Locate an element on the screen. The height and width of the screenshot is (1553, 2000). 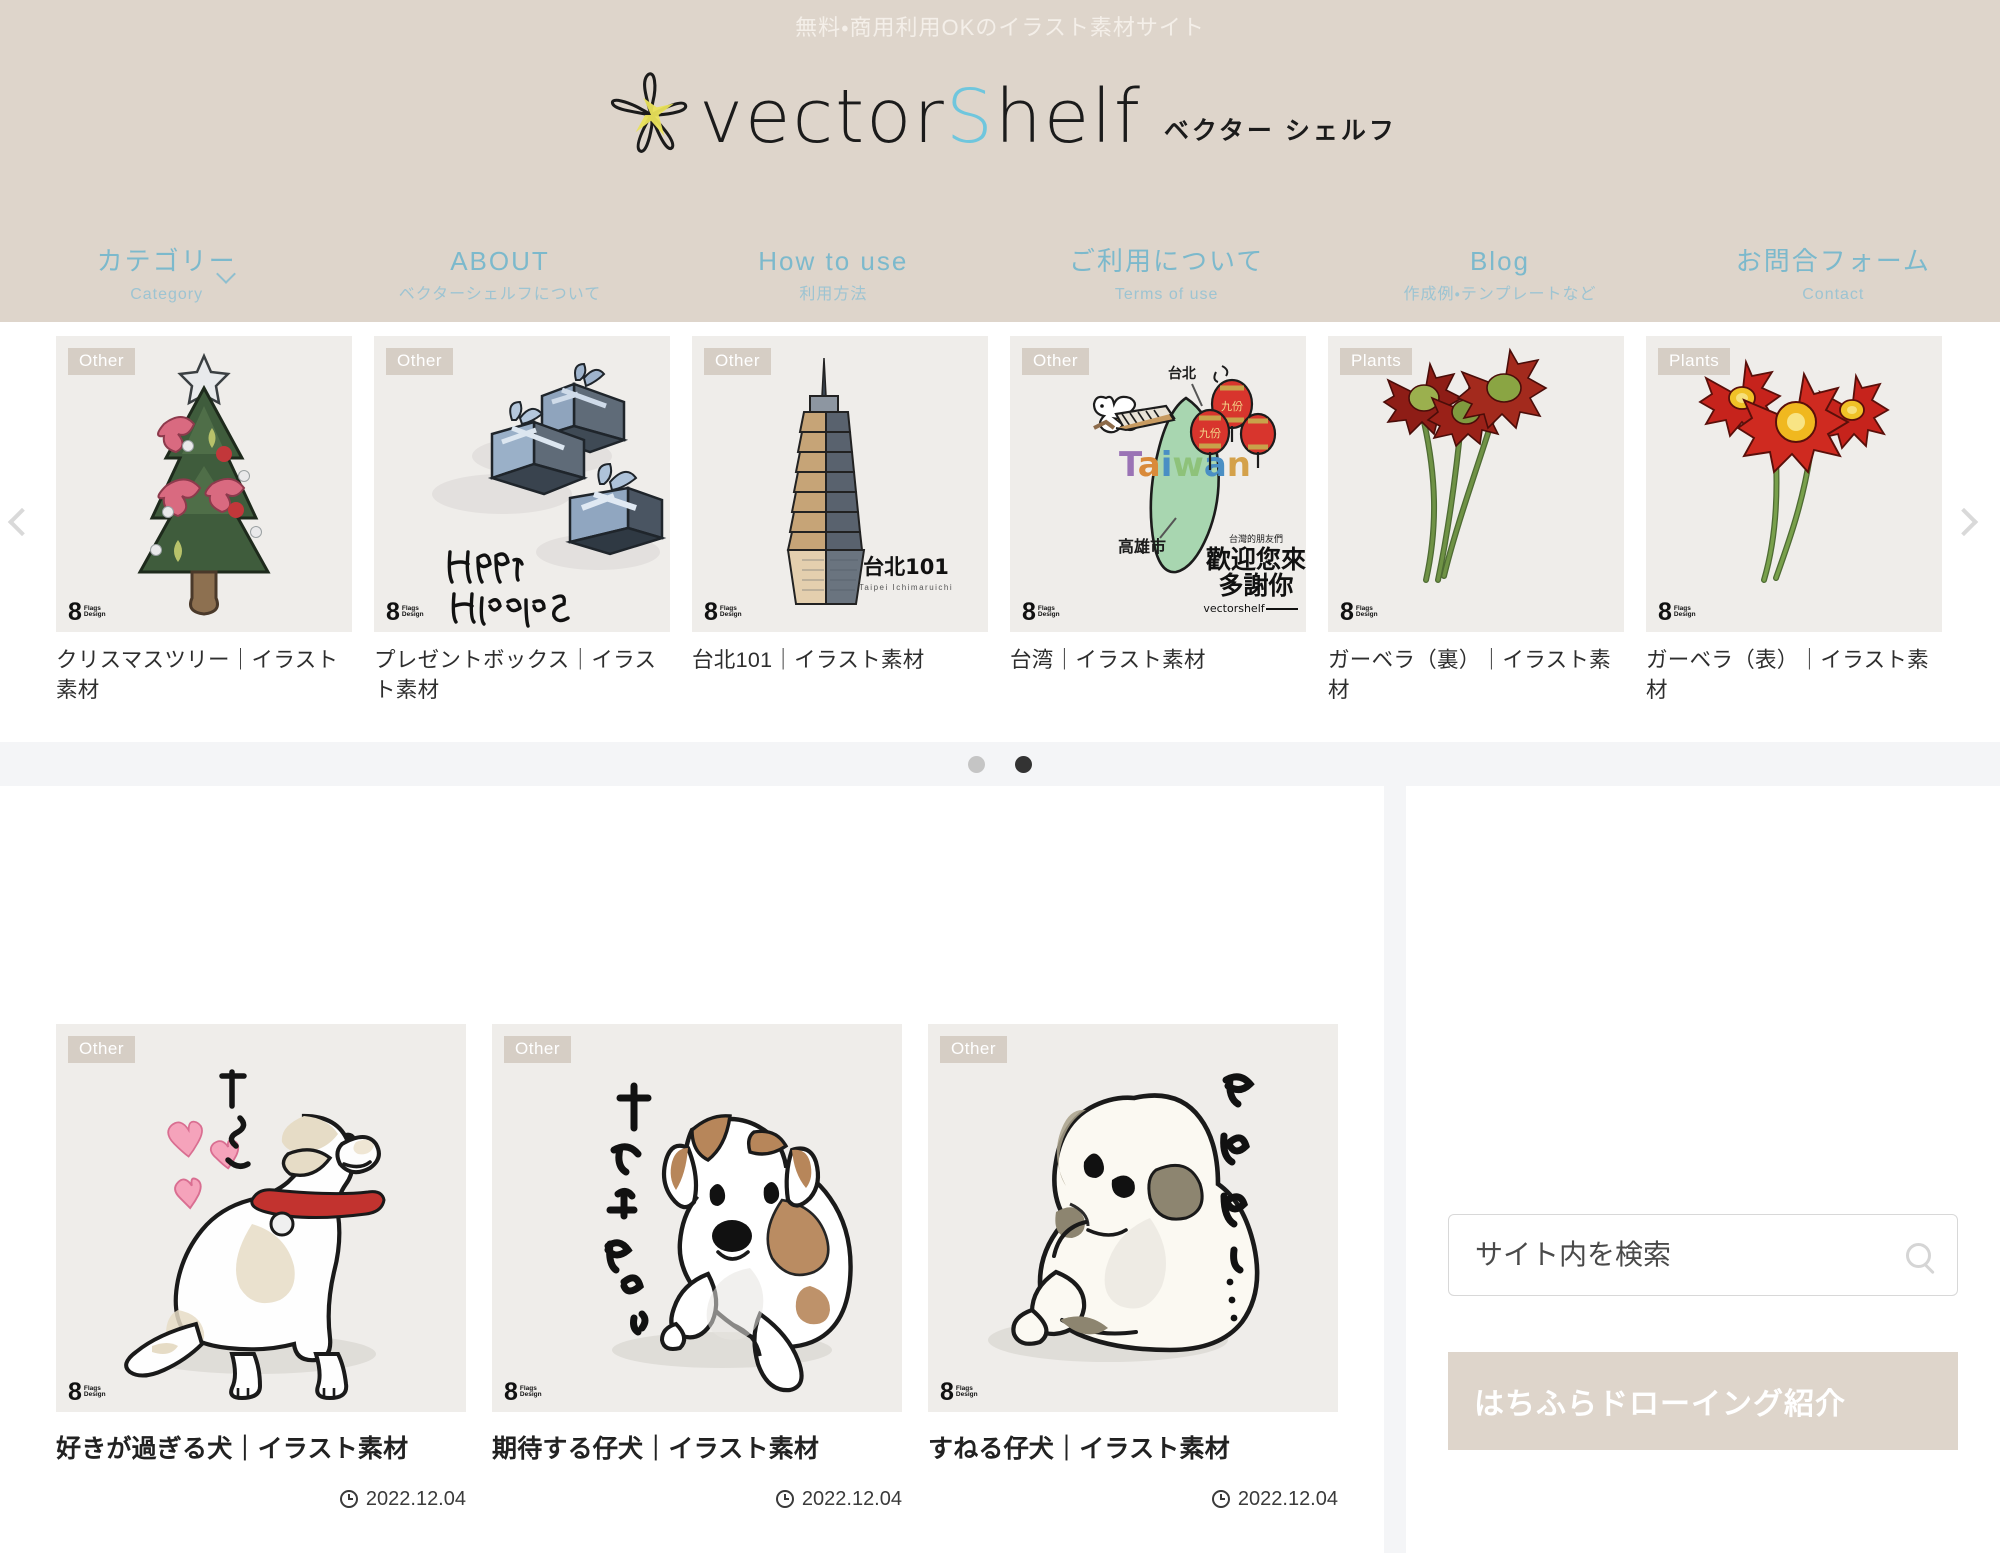
svg-text: 歡迎您來 is located at coordinates (1255, 559).